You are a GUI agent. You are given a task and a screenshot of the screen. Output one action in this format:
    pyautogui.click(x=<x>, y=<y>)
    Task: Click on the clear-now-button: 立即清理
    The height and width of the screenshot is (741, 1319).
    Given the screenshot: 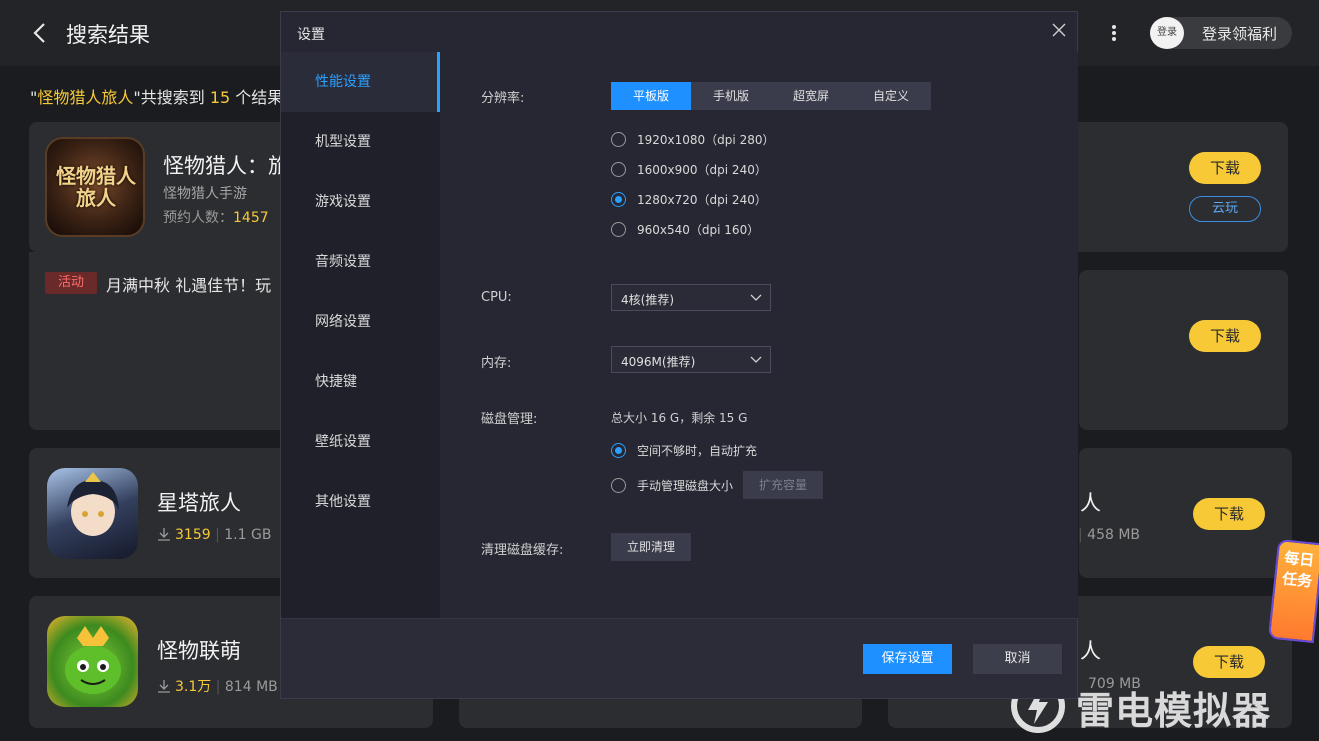 What is the action you would take?
    pyautogui.click(x=651, y=547)
    